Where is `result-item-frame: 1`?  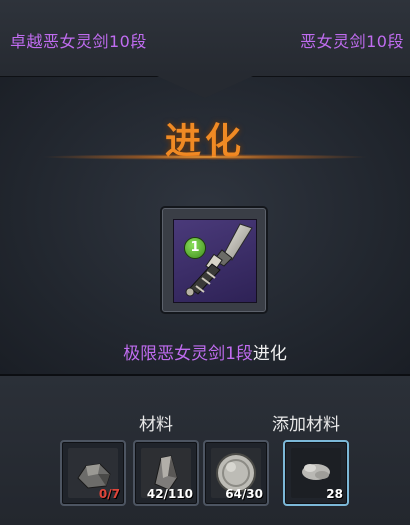
result-item-frame: 1 is located at coordinates (215, 261).